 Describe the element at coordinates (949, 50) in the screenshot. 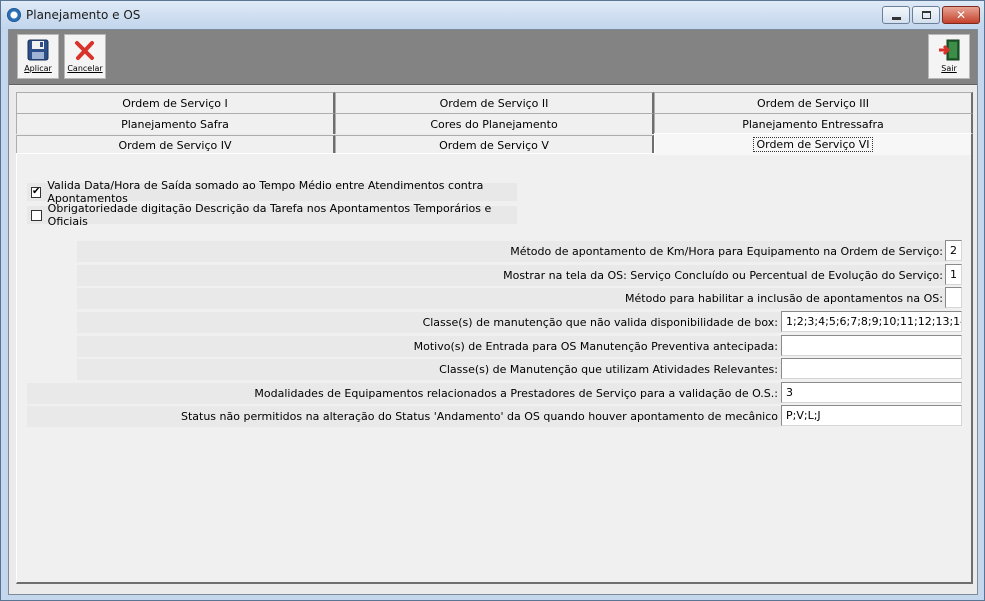

I see `exit-door-icon` at that location.